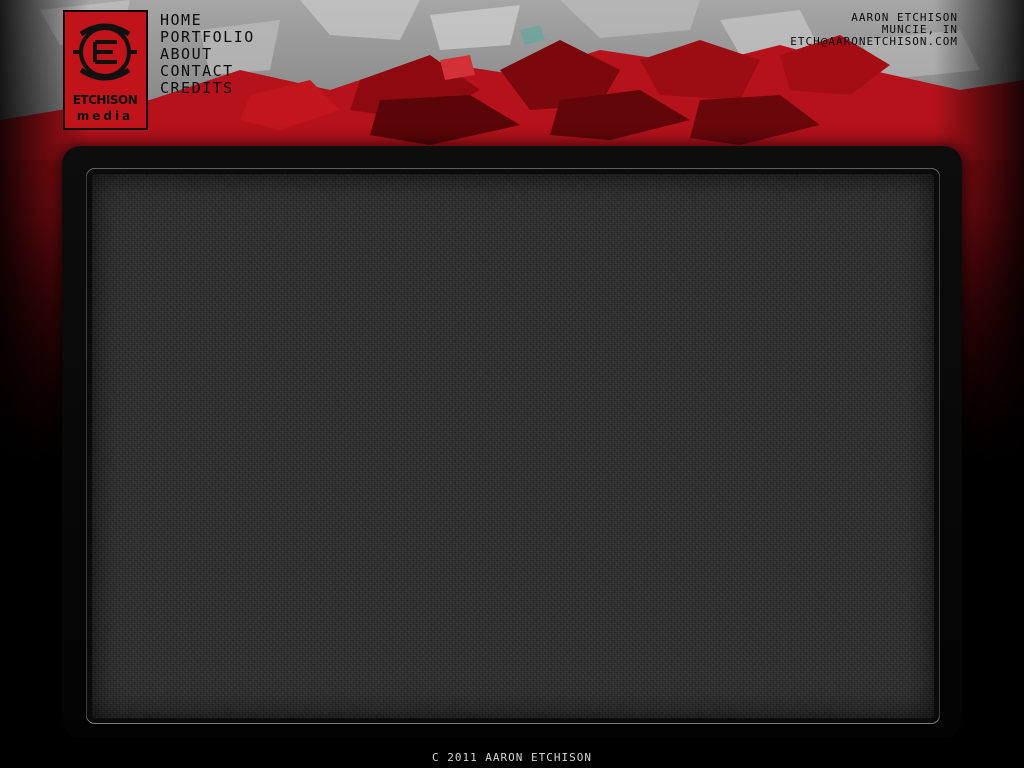 This screenshot has height=768, width=1024. Describe the element at coordinates (512, 757) in the screenshot. I see `footer-copyright: C 2011 AARON ETCHISON` at that location.